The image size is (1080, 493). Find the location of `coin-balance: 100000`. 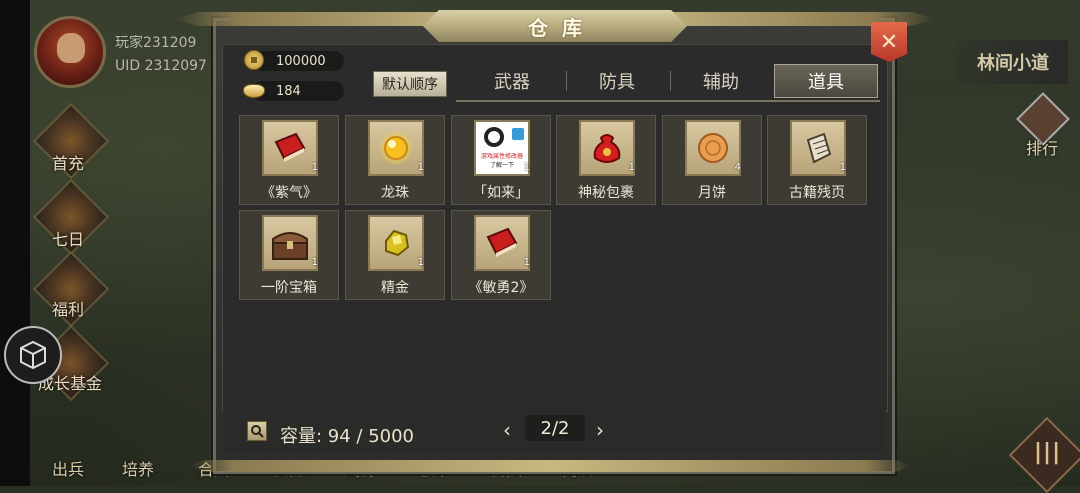

coin-balance: 100000 is located at coordinates (298, 61).